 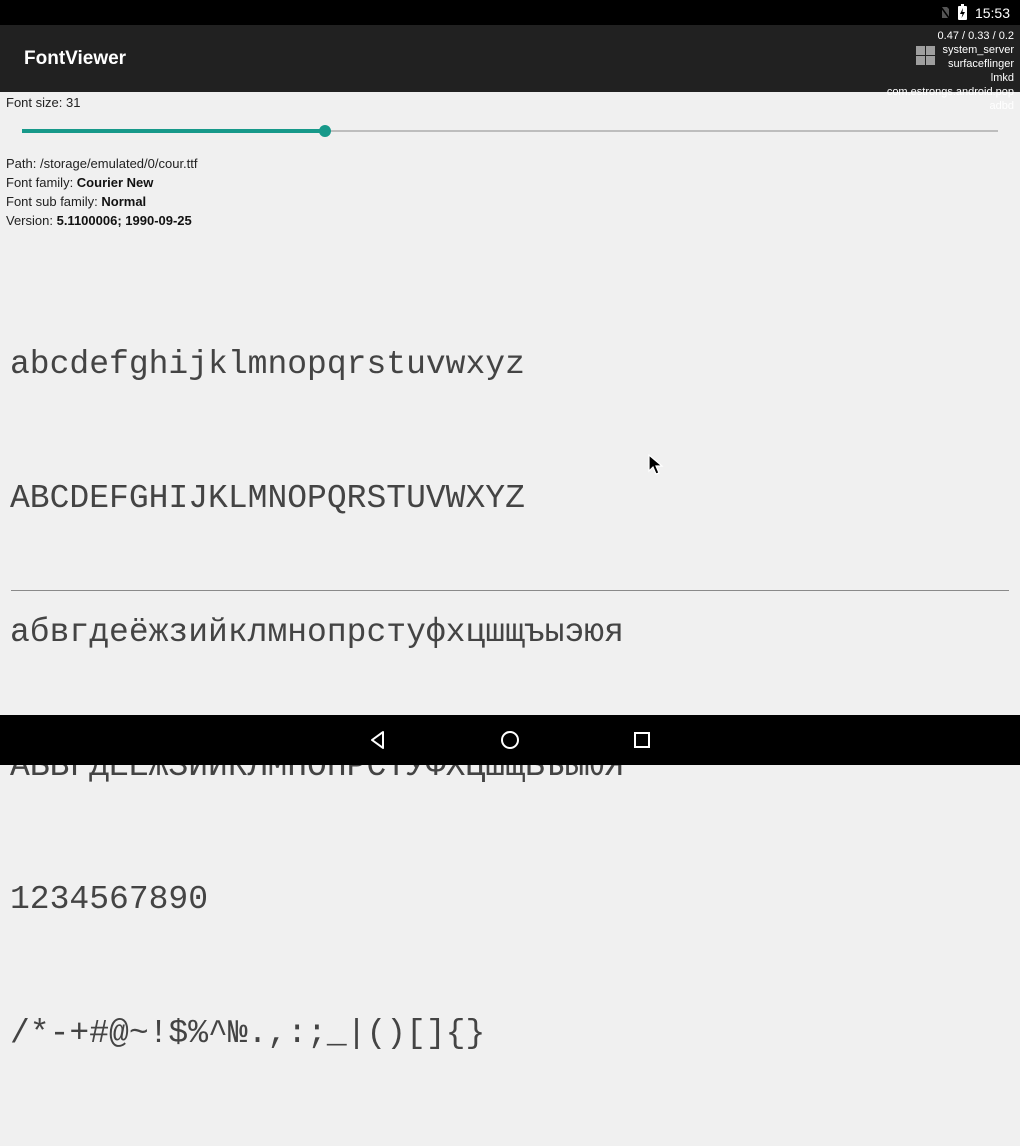 What do you see at coordinates (41, 182) in the screenshot?
I see `font-family-label: Font family:` at bounding box center [41, 182].